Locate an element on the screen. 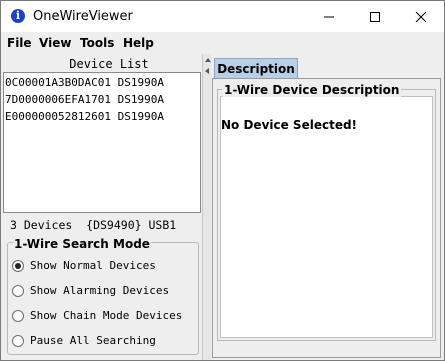  menu-file: File is located at coordinates (19, 43).